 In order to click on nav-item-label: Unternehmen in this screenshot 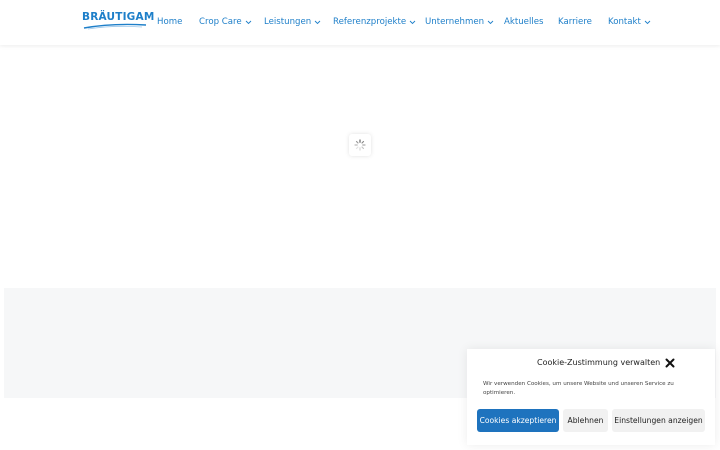, I will do `click(455, 22)`.